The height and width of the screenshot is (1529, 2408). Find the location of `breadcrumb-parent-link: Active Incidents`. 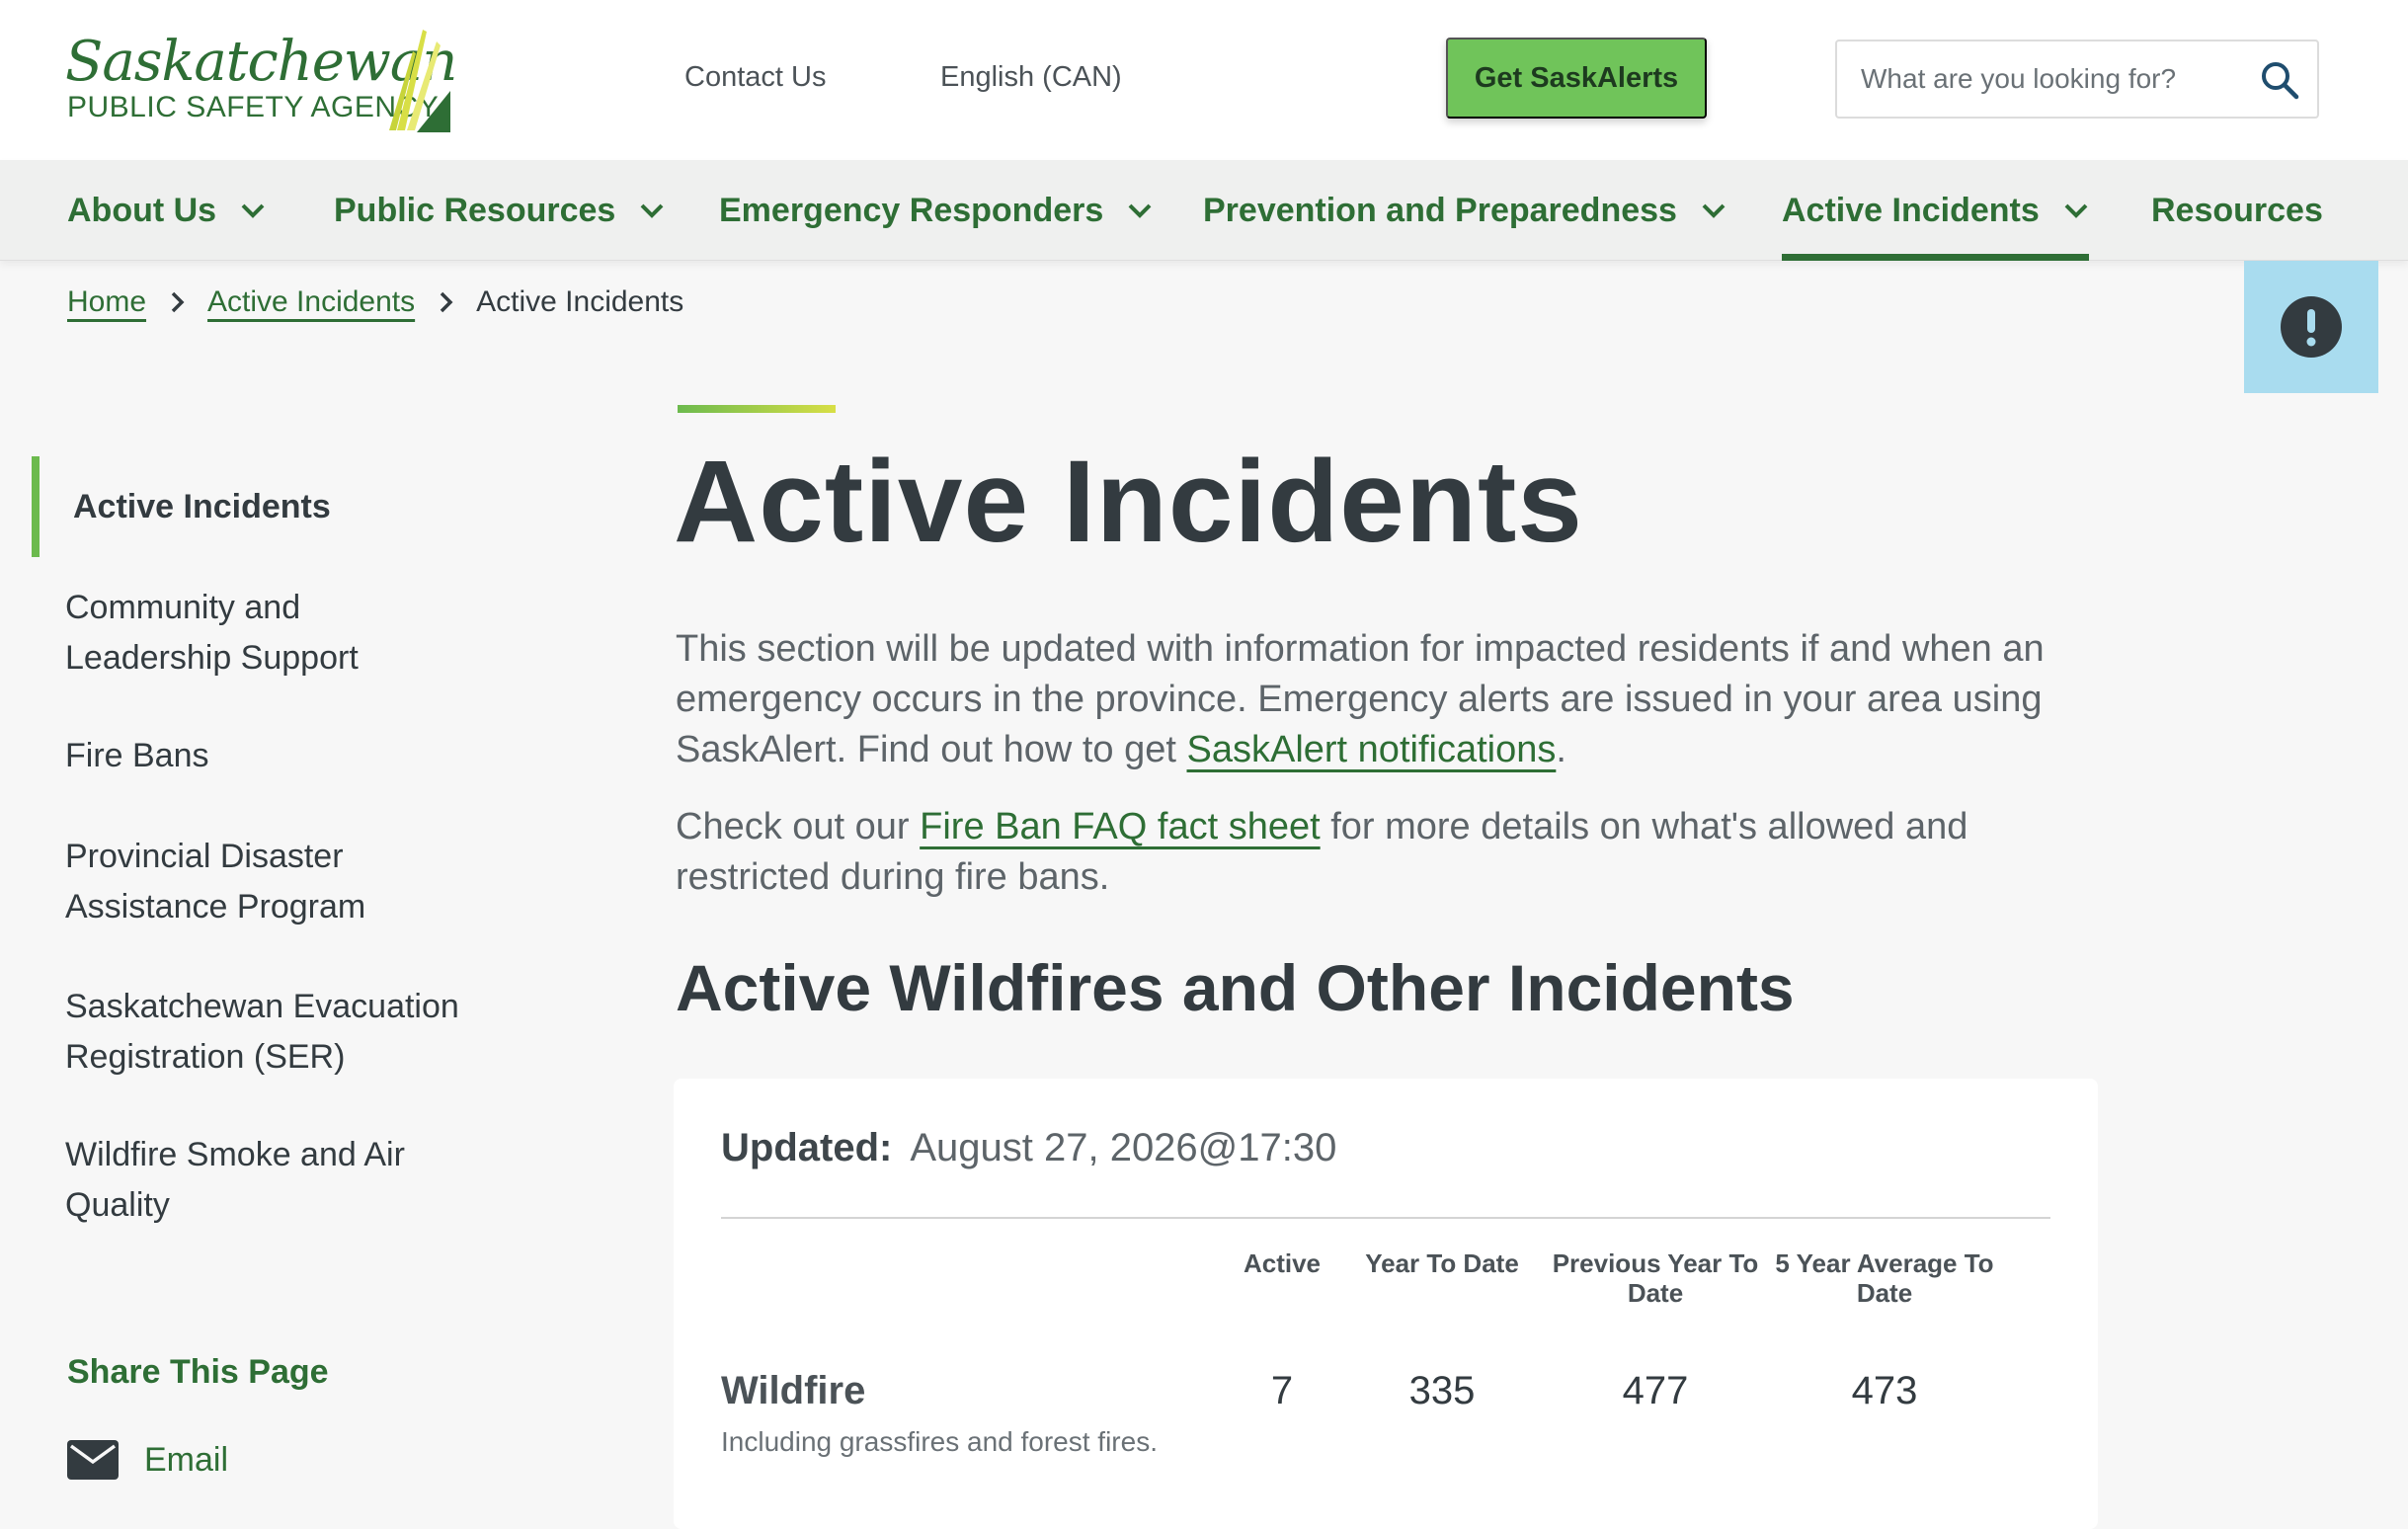

breadcrumb-parent-link: Active Incidents is located at coordinates (311, 302).